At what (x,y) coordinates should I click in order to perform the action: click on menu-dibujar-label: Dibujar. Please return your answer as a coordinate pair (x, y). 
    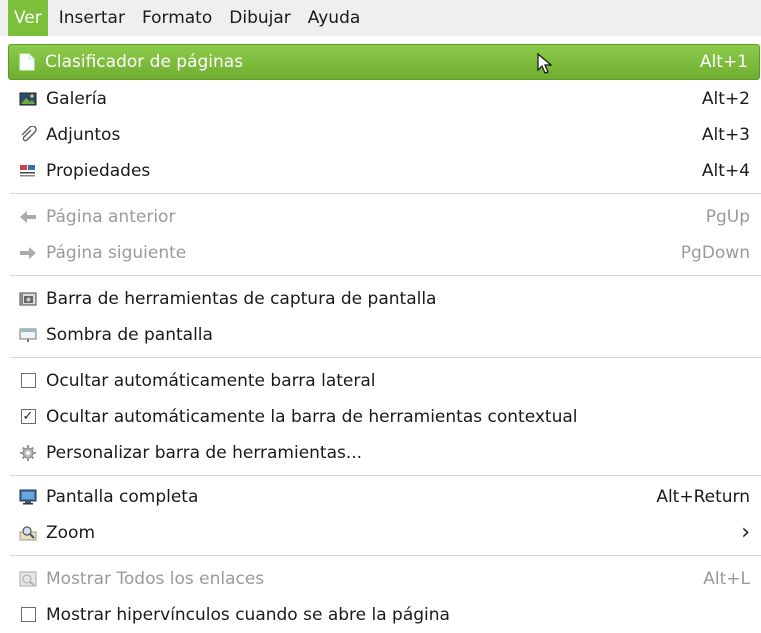
    Looking at the image, I should click on (260, 18).